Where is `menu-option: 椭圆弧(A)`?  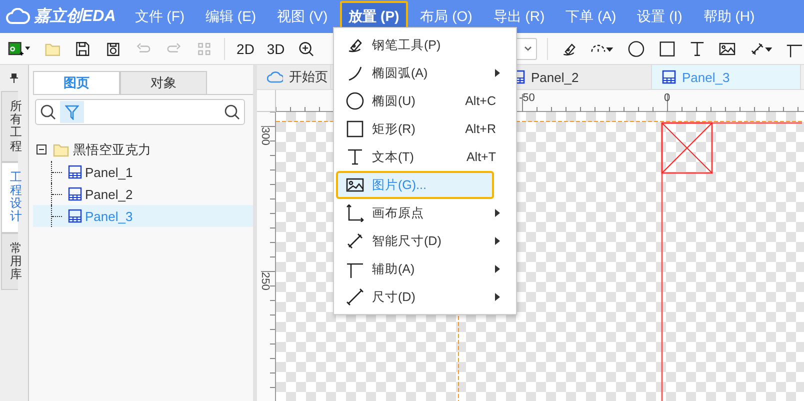
menu-option: 椭圆弧(A) is located at coordinates (415, 73).